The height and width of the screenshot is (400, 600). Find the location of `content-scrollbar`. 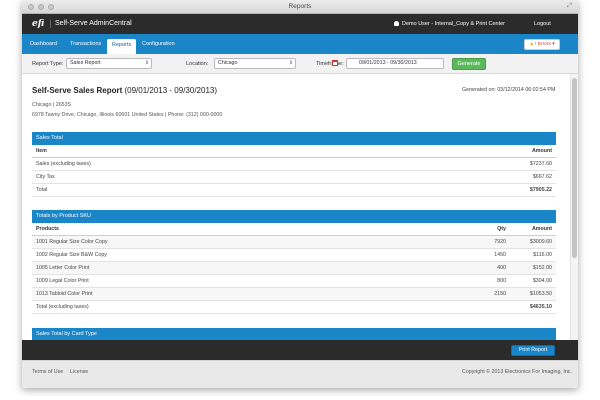

content-scrollbar is located at coordinates (574, 207).